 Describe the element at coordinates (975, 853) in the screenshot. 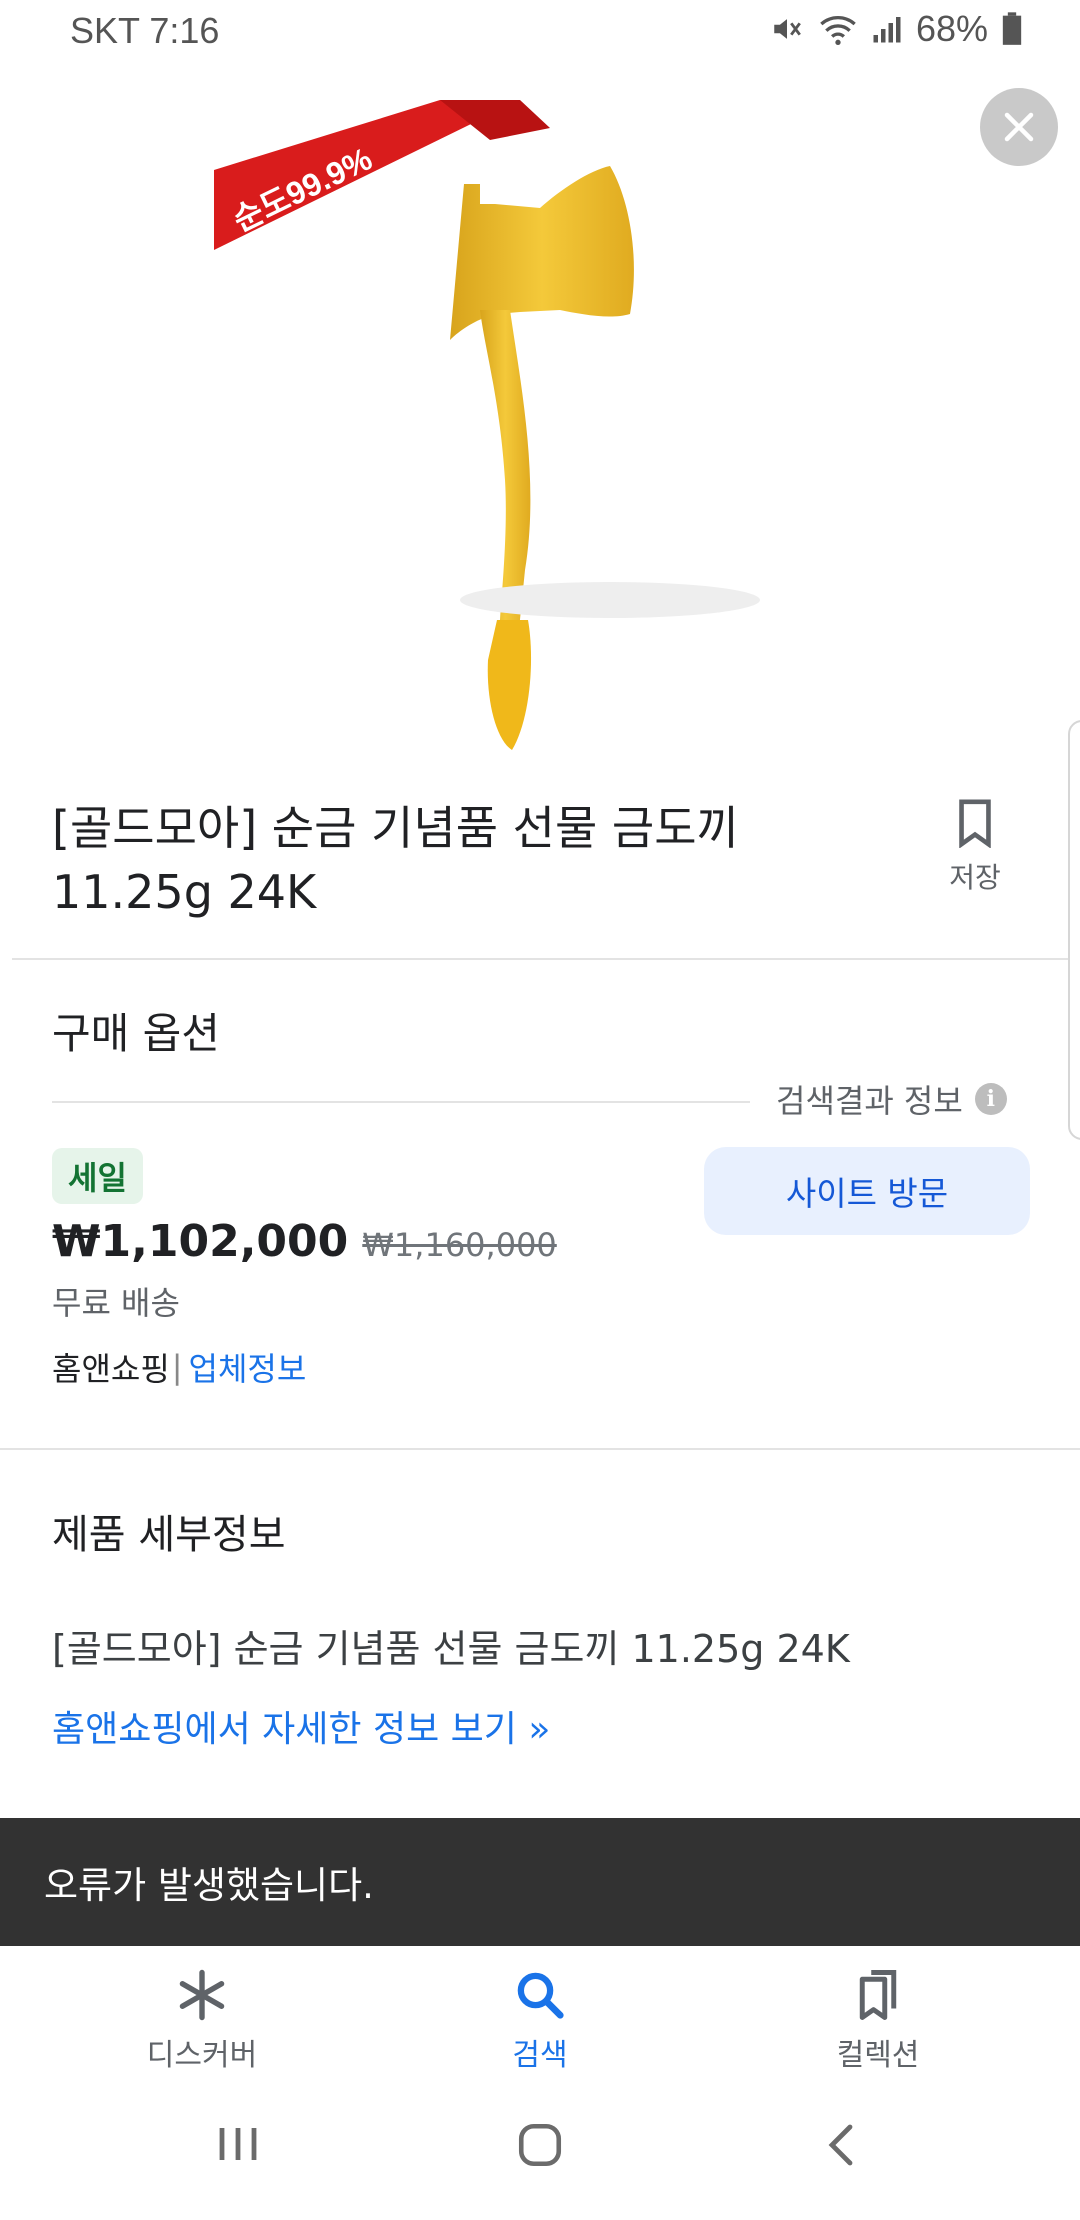

I see `save-button: 저장` at that location.